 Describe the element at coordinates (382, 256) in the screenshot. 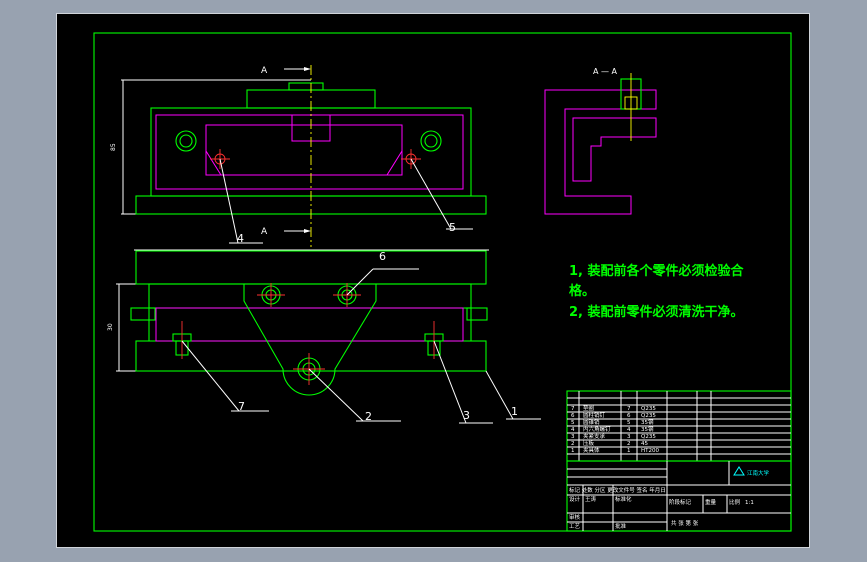

I see `callout-6: 6` at that location.